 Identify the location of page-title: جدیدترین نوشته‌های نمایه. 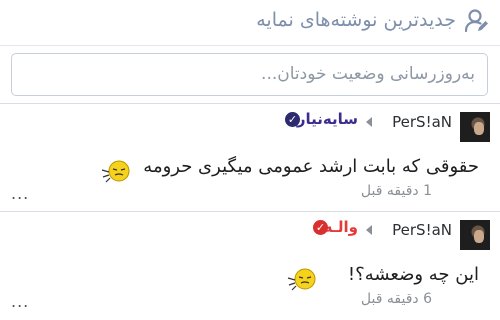
(356, 20).